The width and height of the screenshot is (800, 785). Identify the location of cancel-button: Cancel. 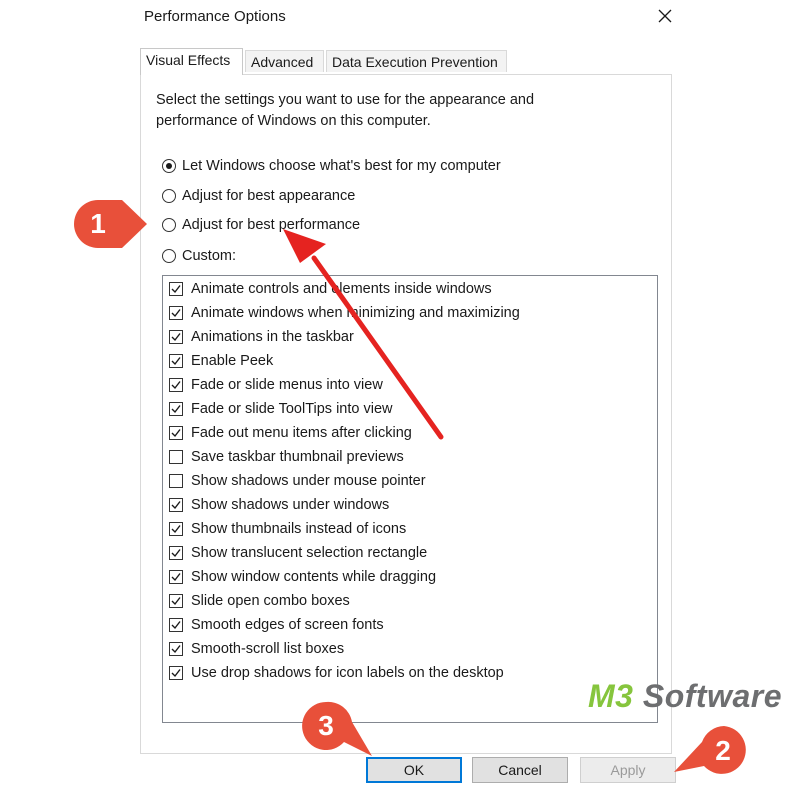
(520, 770).